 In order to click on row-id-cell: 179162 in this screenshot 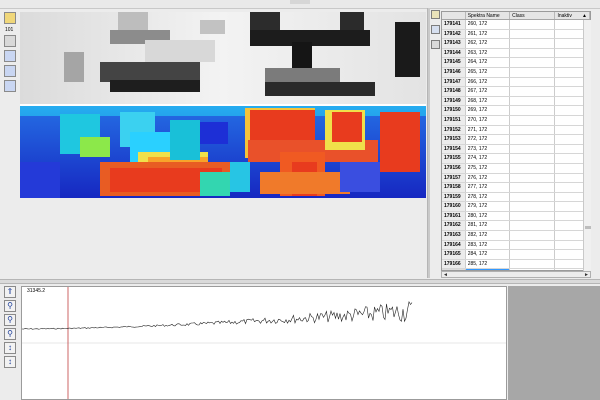, I will do `click(454, 226)`.